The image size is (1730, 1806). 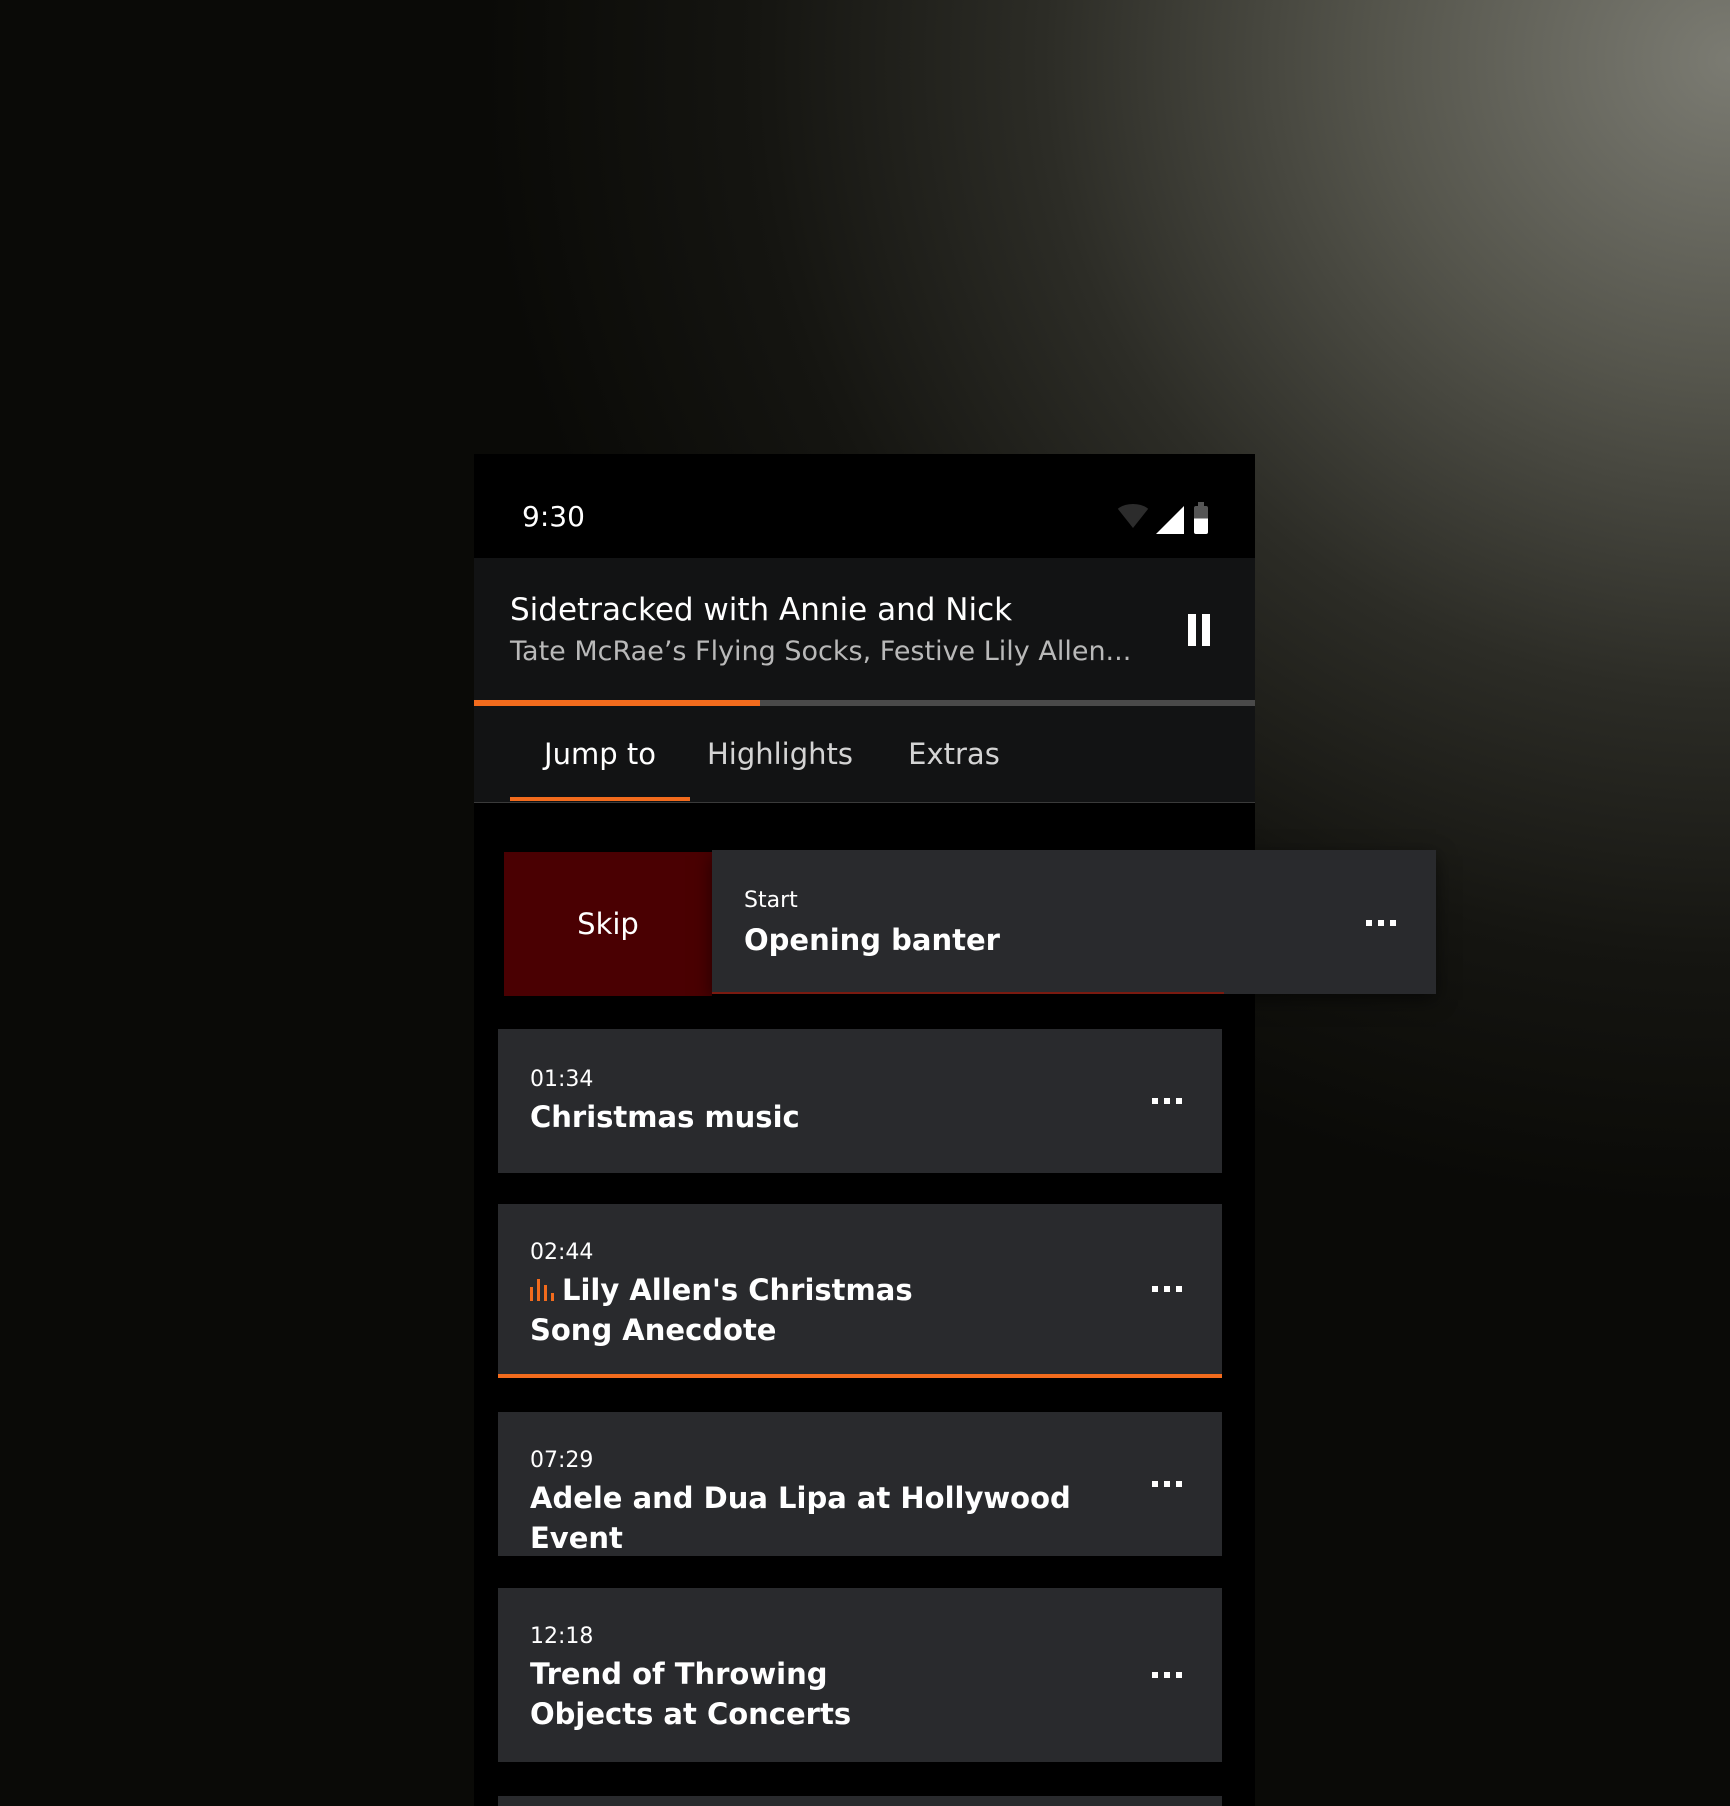 What do you see at coordinates (1074, 922) in the screenshot?
I see `segment-card-opening: Start Opening banter` at bounding box center [1074, 922].